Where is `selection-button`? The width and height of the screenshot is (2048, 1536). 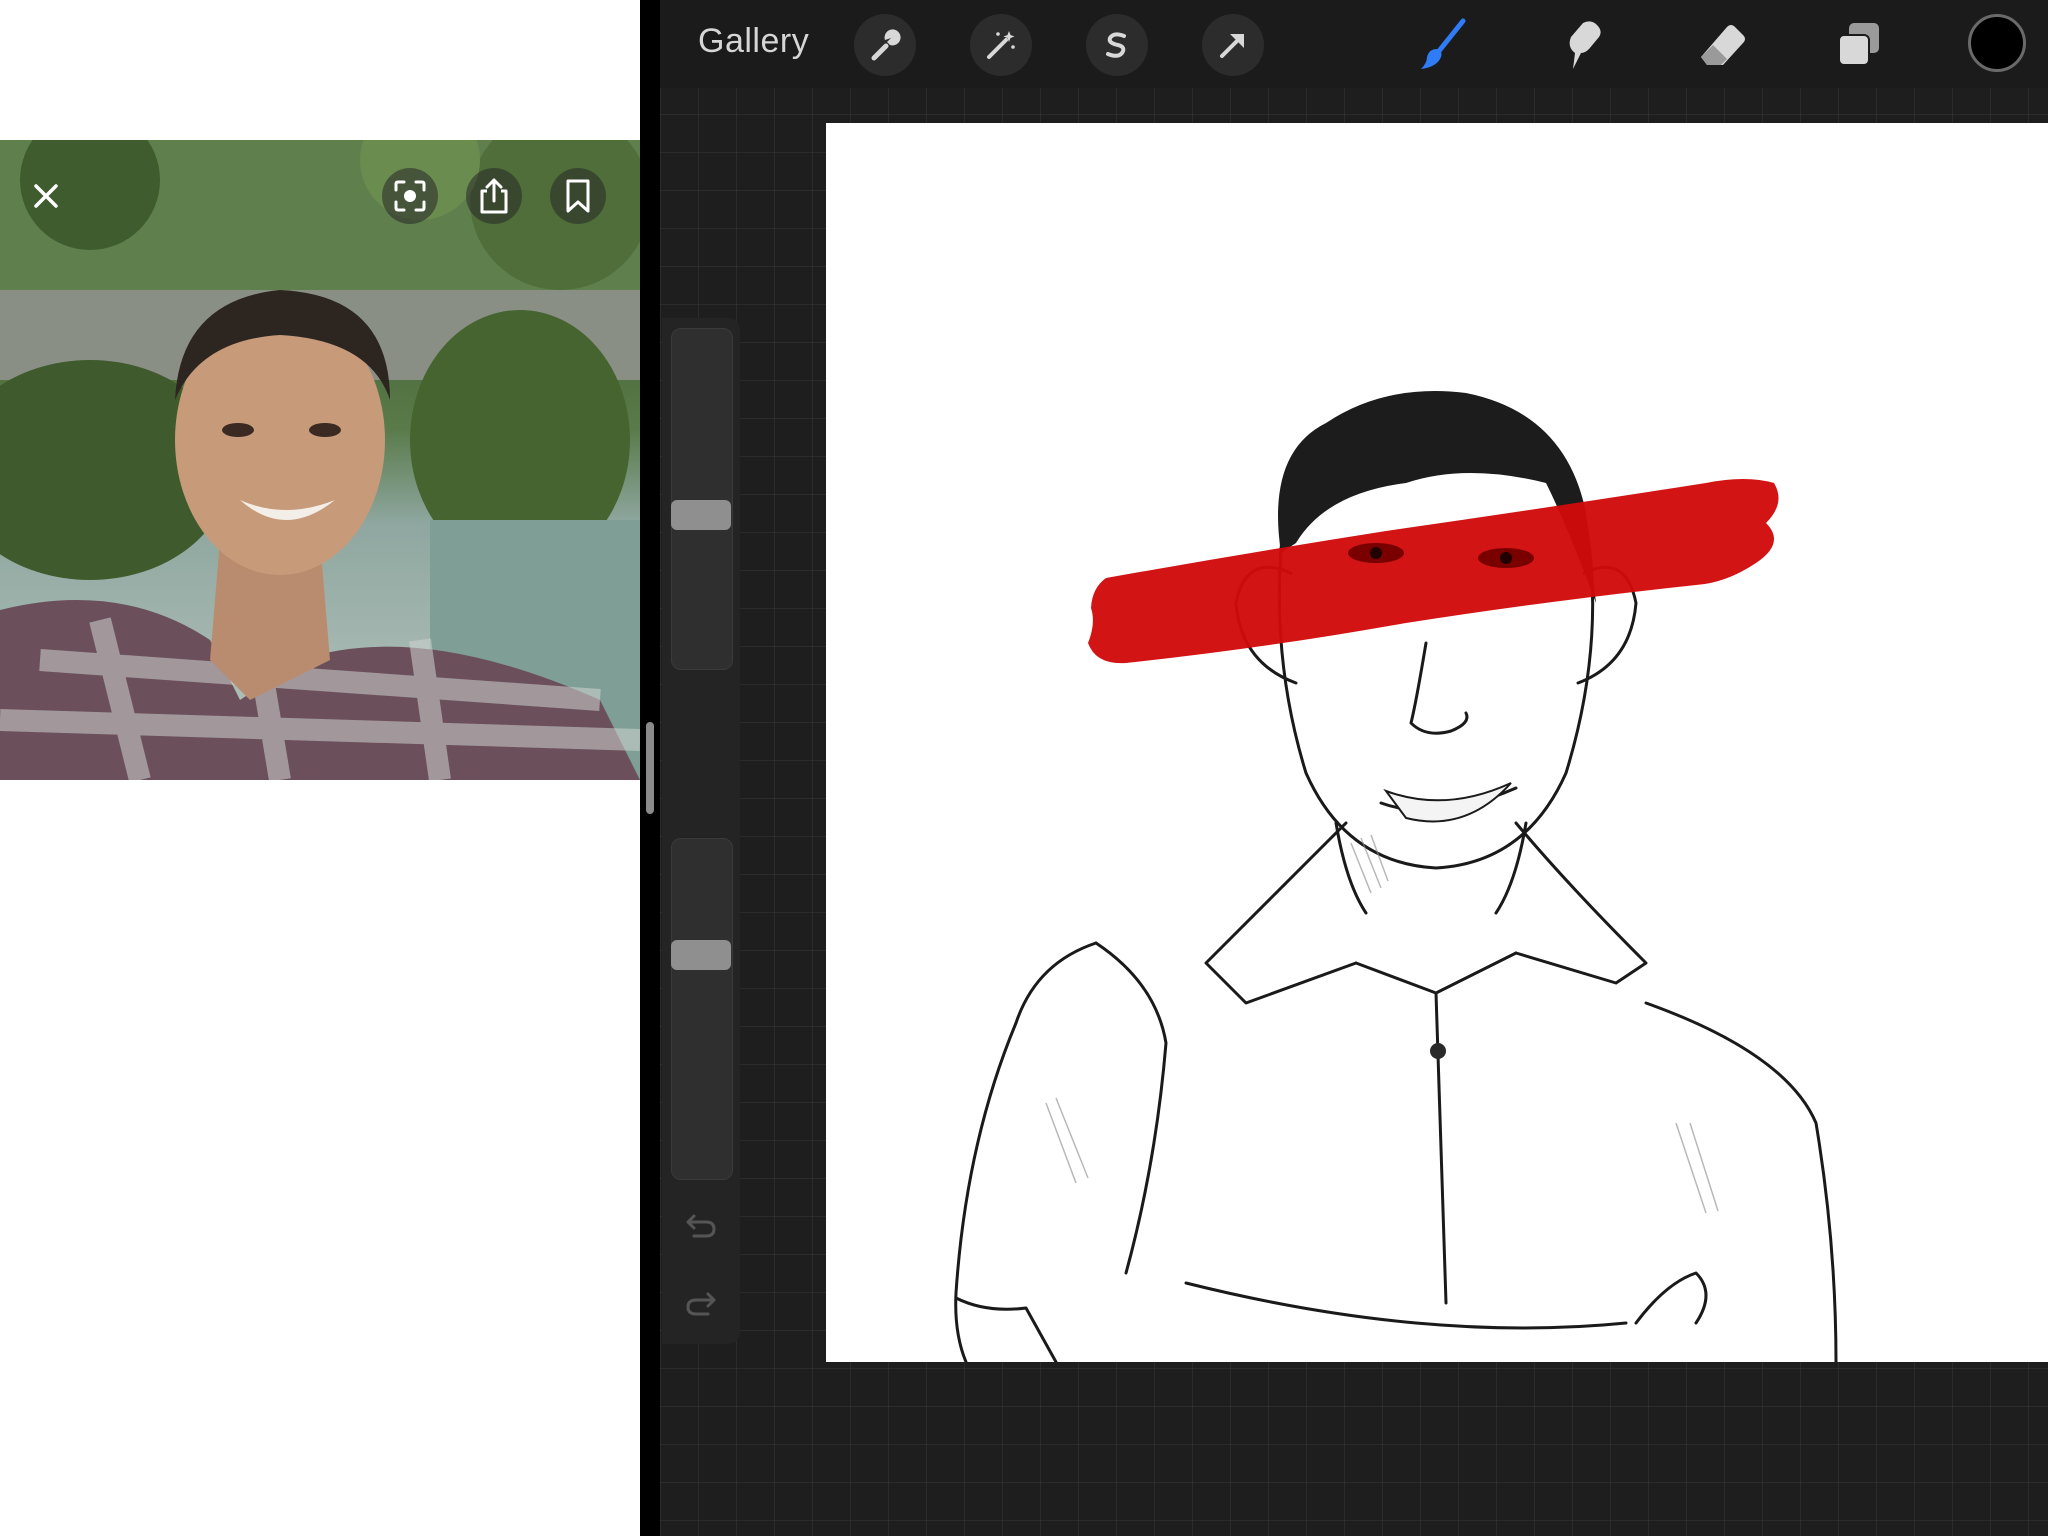 selection-button is located at coordinates (1117, 45).